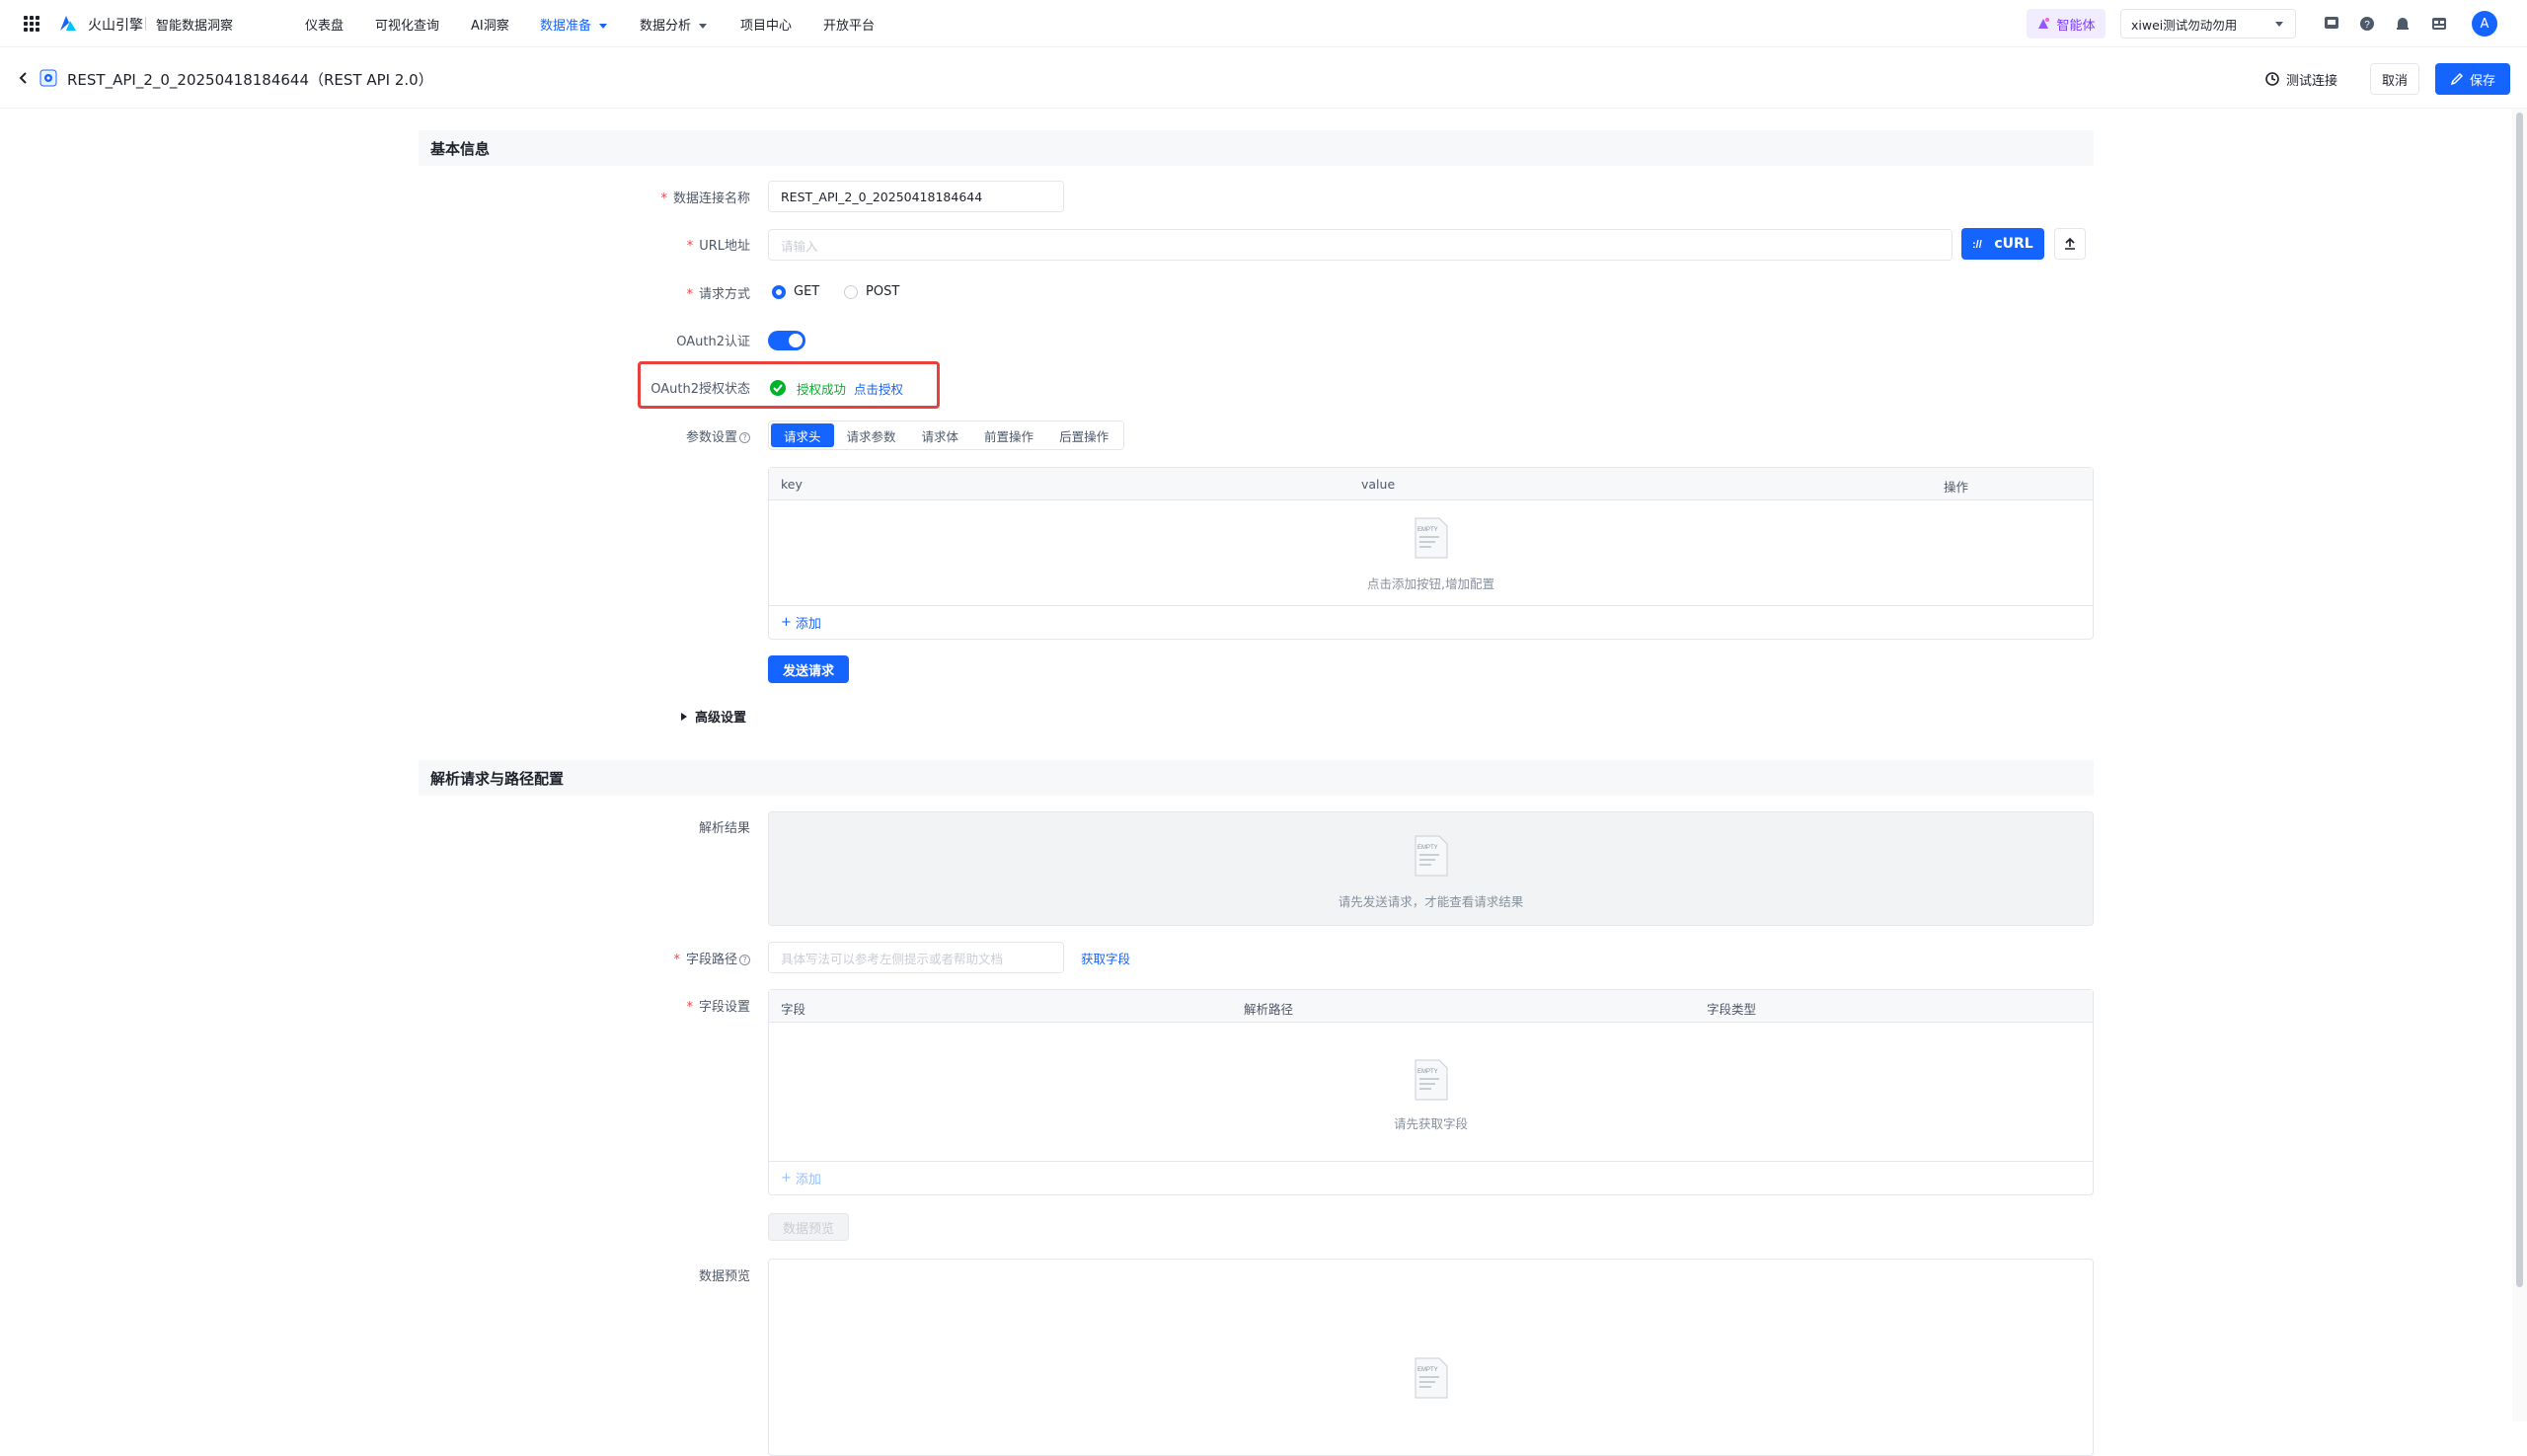 Image resolution: width=2527 pixels, height=1456 pixels. What do you see at coordinates (711, 960) in the screenshot?
I see `field-path-label-text: 字段路径` at bounding box center [711, 960].